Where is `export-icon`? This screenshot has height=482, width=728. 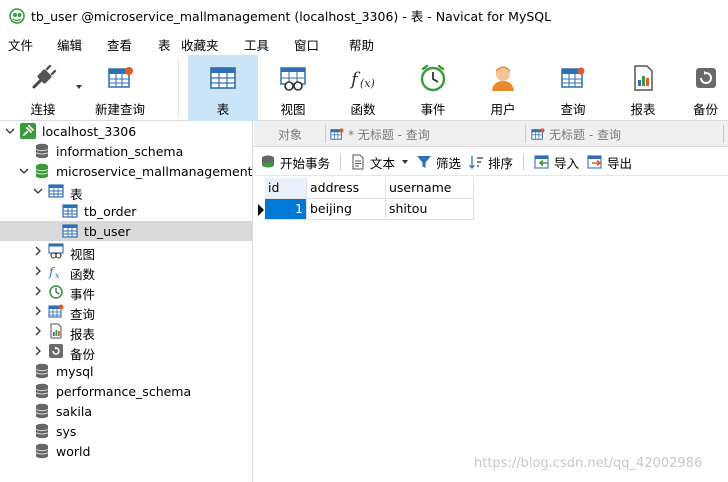
export-icon is located at coordinates (594, 162).